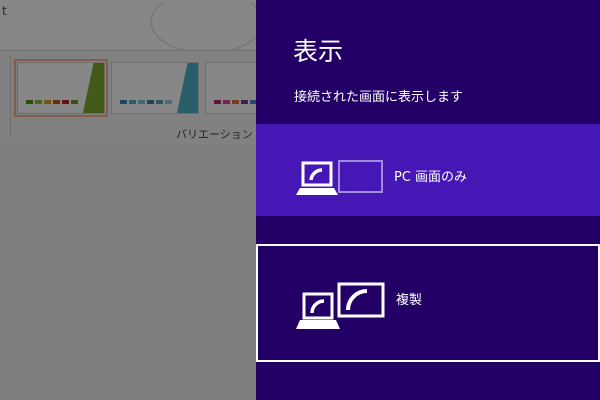  Describe the element at coordinates (431, 177) in the screenshot. I see `option-label-pc-screen-only: PC 画面のみ` at that location.